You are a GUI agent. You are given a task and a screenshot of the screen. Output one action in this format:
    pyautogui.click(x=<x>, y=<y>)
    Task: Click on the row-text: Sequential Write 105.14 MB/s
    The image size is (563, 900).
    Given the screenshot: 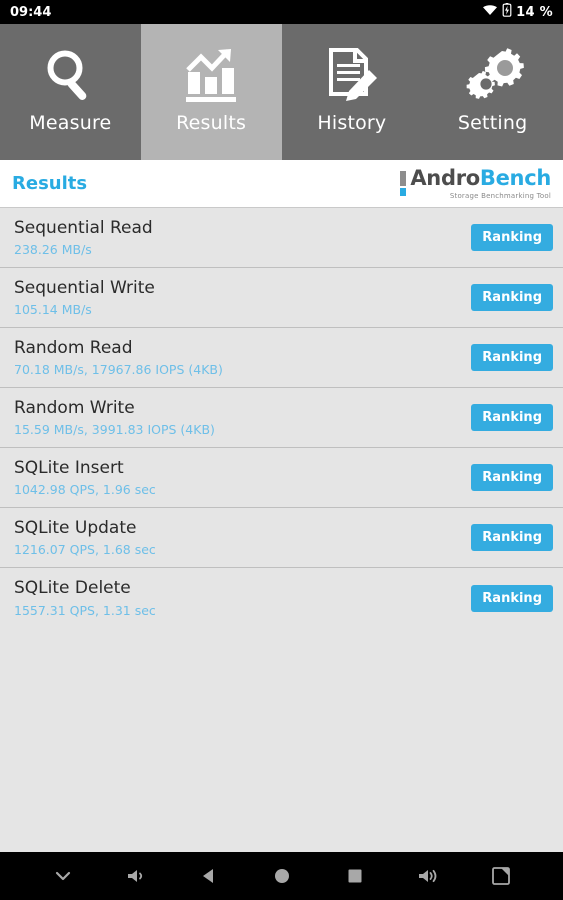 What is the action you would take?
    pyautogui.click(x=84, y=297)
    